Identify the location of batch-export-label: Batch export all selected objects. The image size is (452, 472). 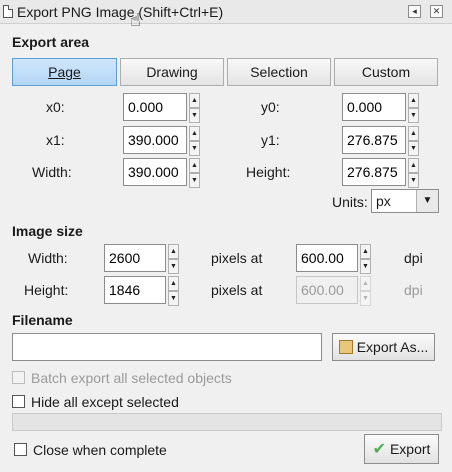
(131, 378).